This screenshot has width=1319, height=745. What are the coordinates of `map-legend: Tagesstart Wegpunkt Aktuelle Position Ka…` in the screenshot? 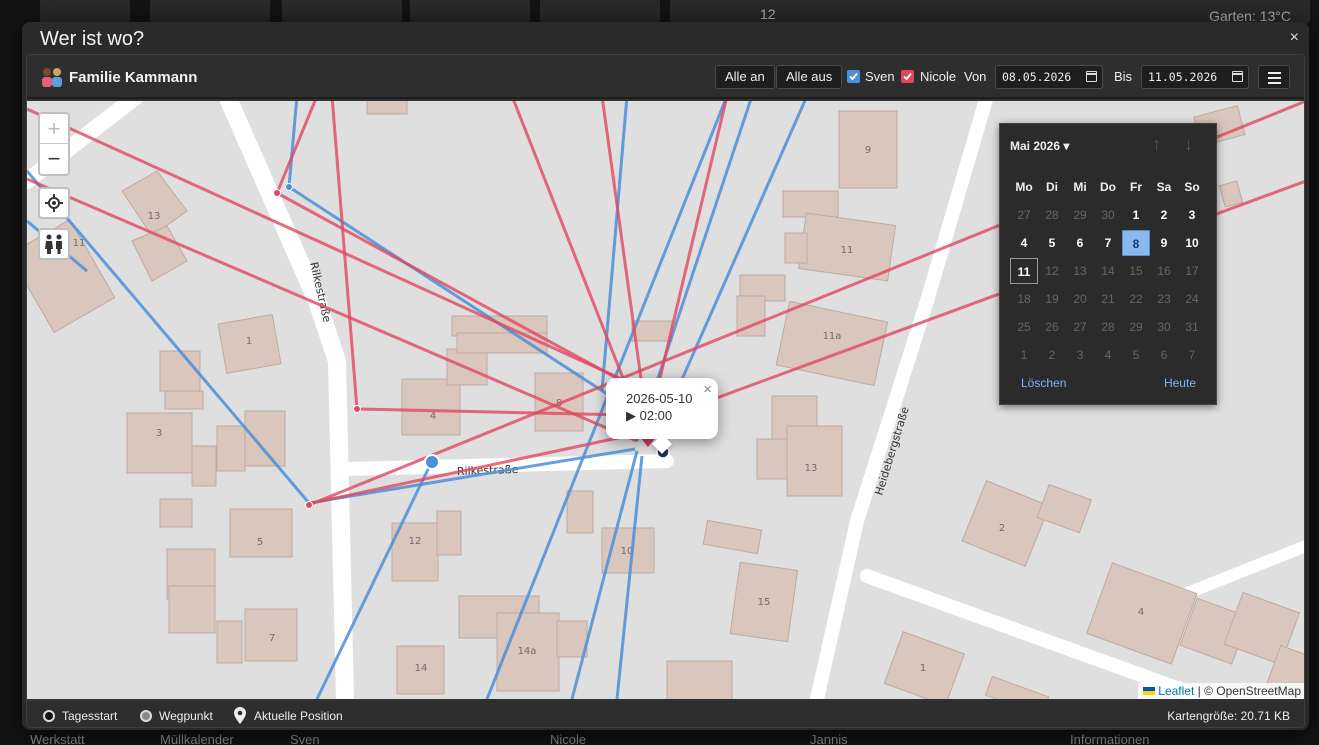 It's located at (665, 714).